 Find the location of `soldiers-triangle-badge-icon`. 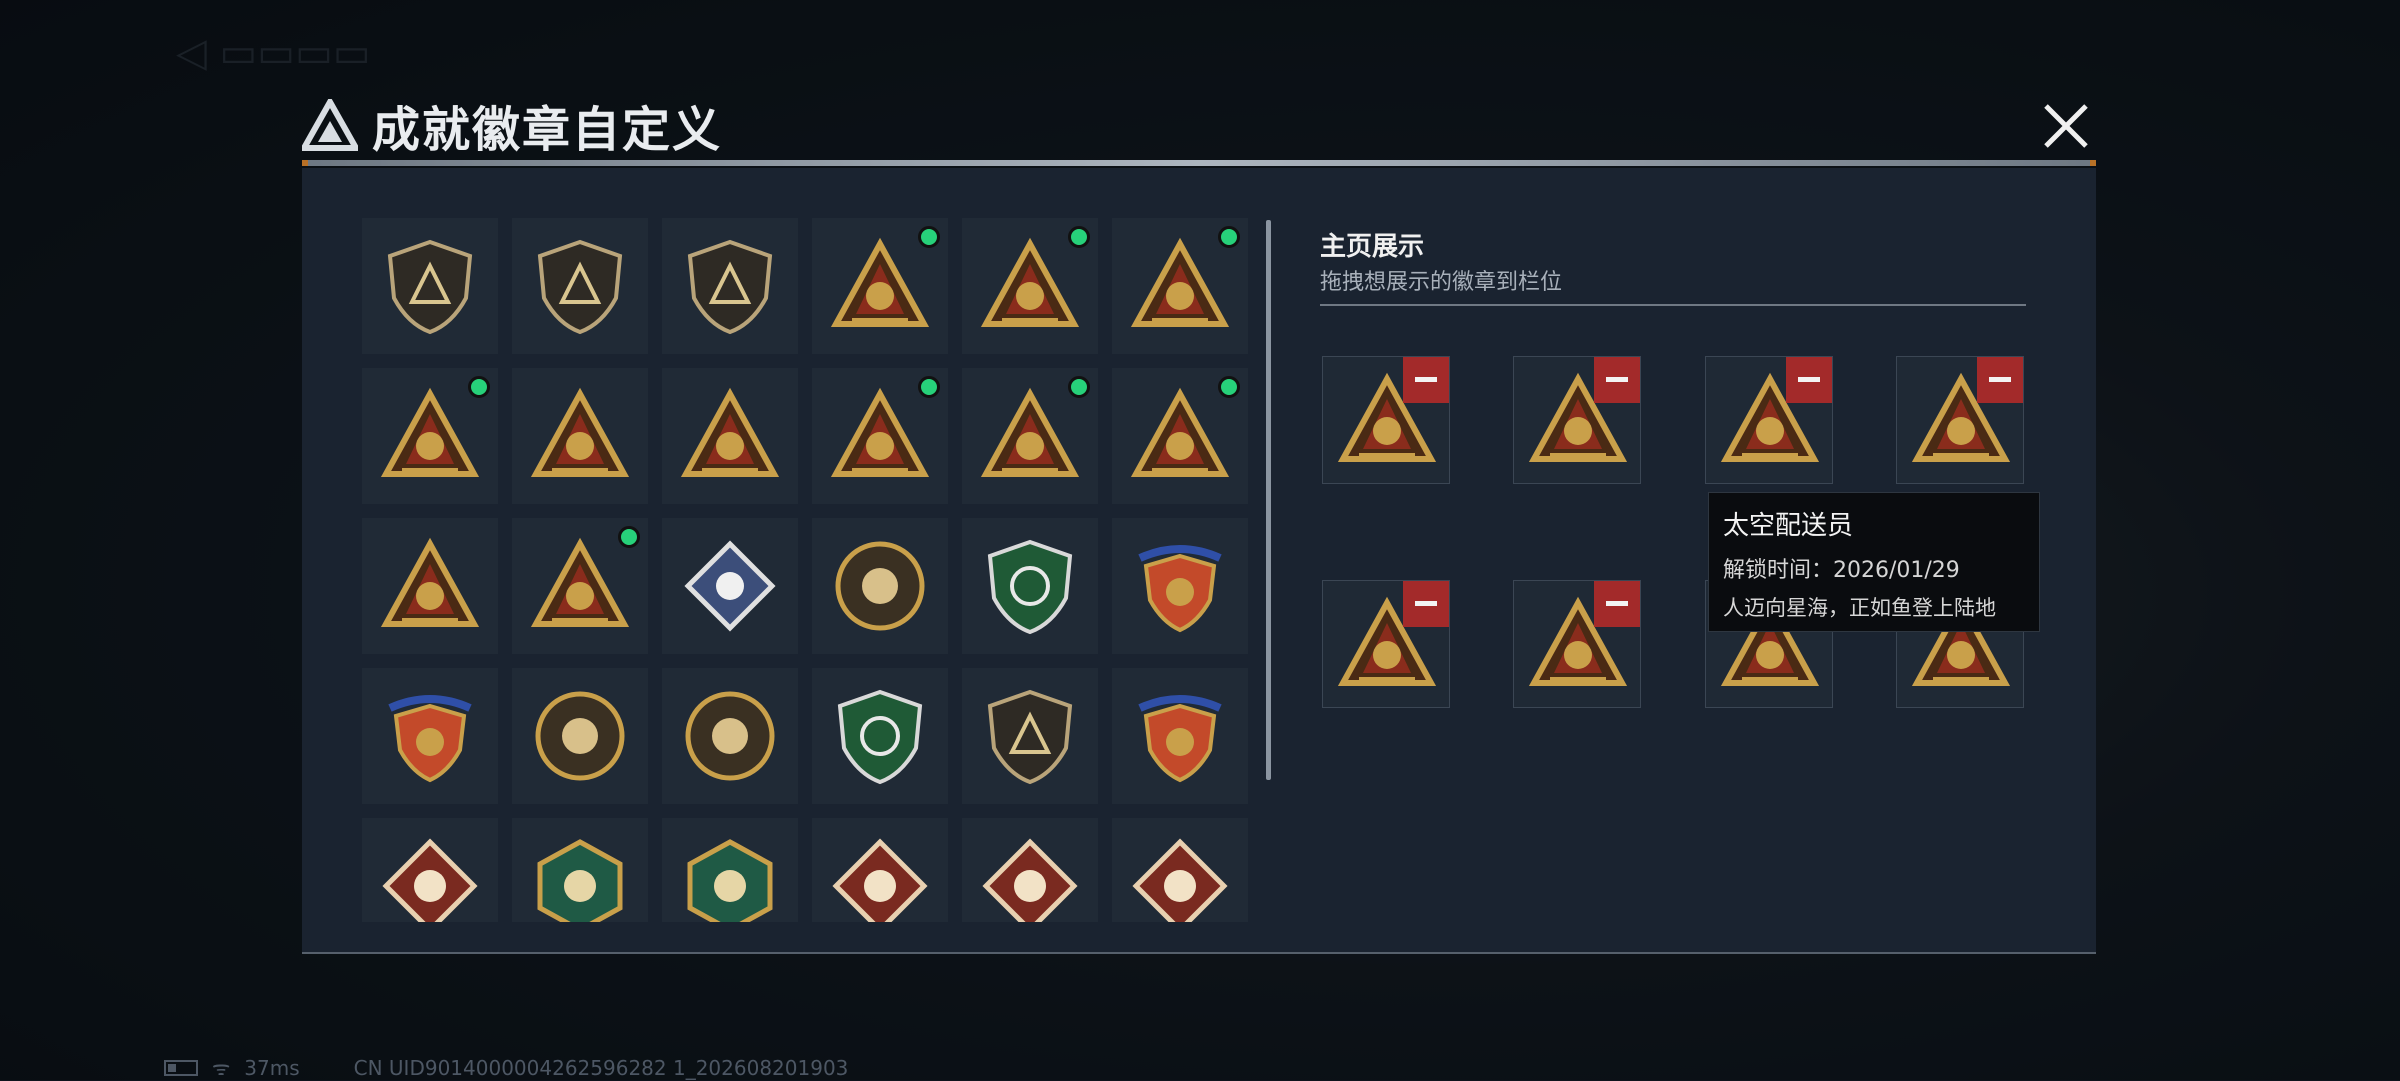

soldiers-triangle-badge-icon is located at coordinates (430, 582).